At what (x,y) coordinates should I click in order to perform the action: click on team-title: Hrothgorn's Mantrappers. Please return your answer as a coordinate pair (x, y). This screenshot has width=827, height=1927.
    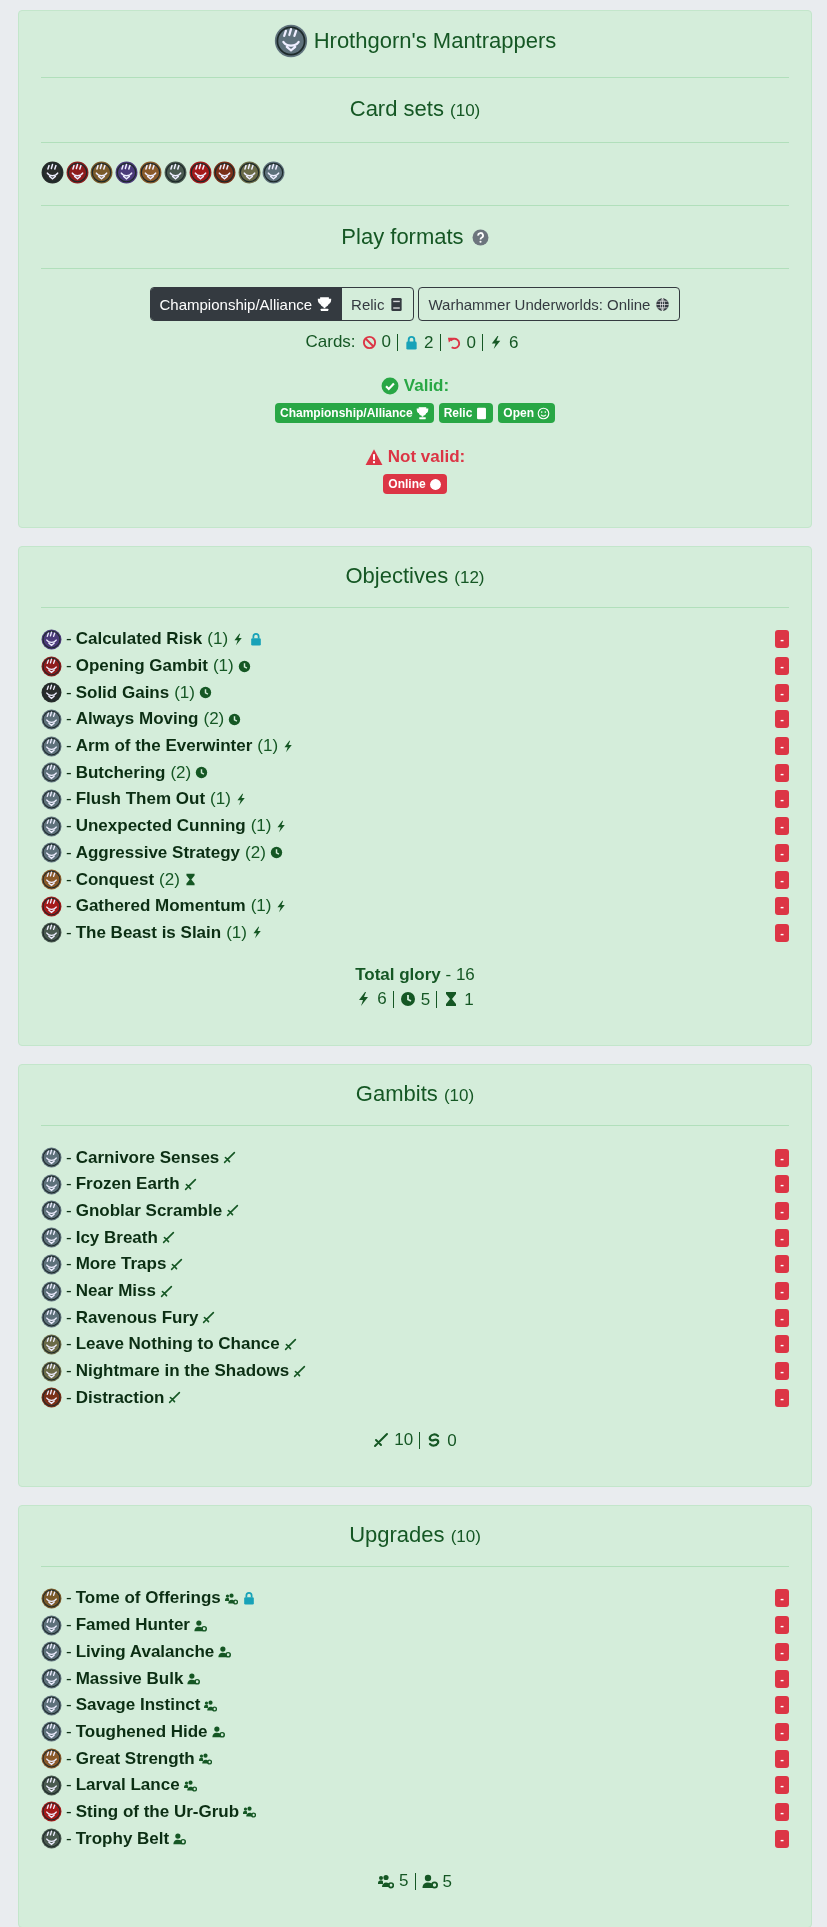
    Looking at the image, I should click on (435, 41).